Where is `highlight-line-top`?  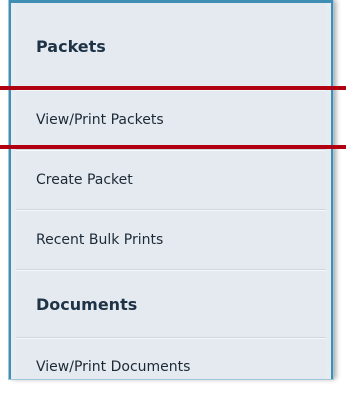 highlight-line-top is located at coordinates (173, 88).